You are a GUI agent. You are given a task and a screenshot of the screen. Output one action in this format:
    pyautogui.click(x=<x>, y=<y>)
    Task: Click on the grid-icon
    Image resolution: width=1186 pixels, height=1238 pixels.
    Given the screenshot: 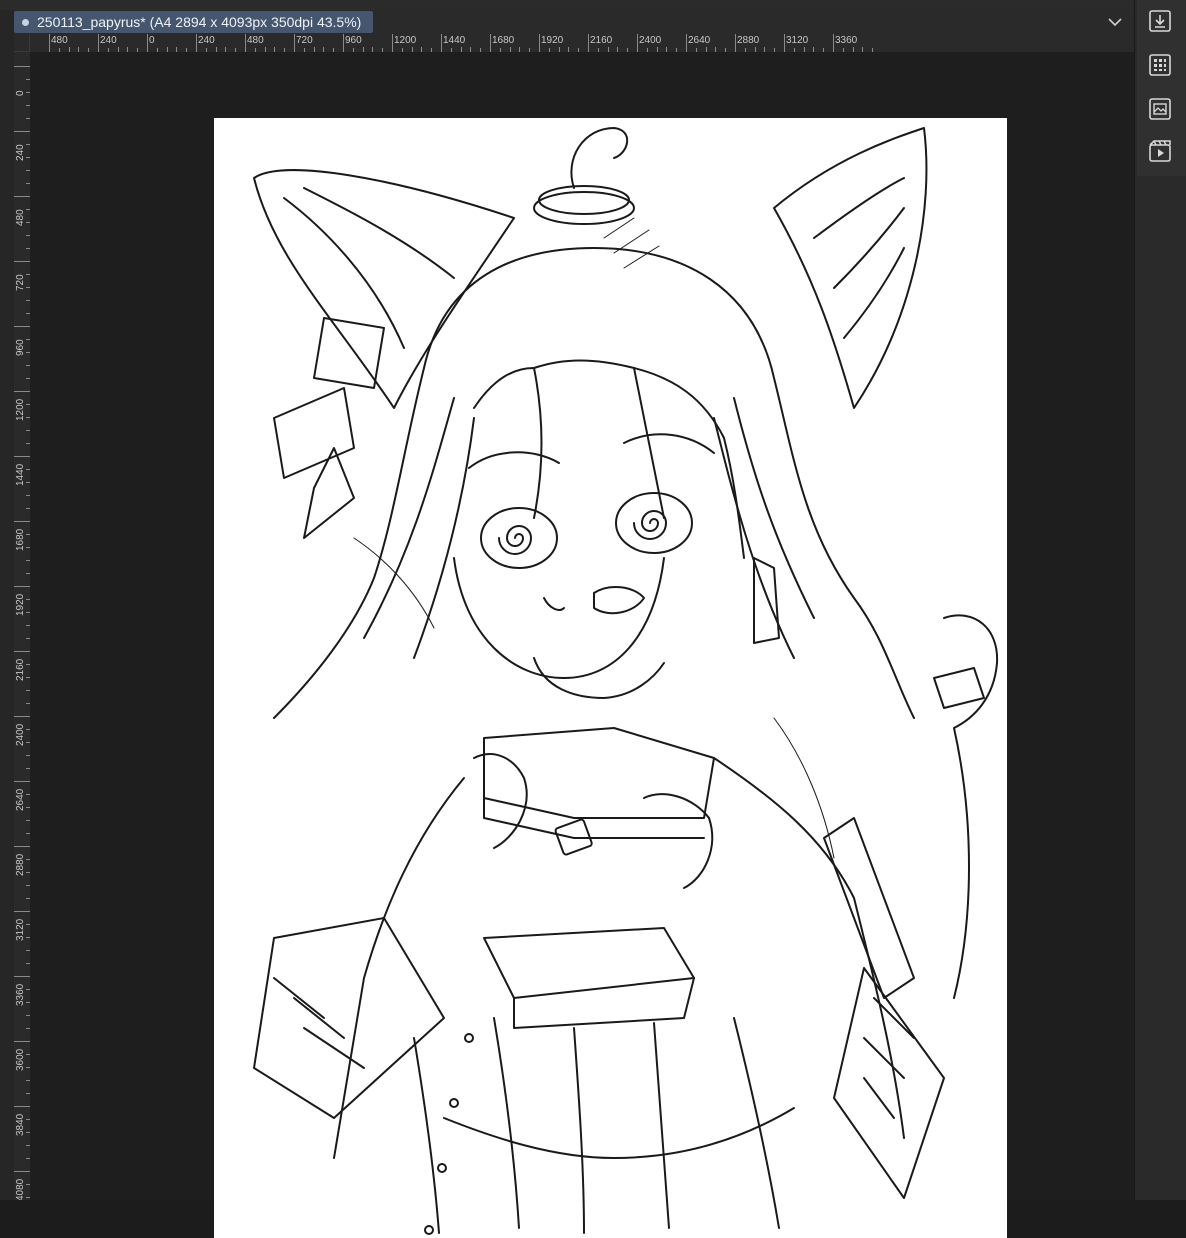 What is the action you would take?
    pyautogui.click(x=1160, y=65)
    